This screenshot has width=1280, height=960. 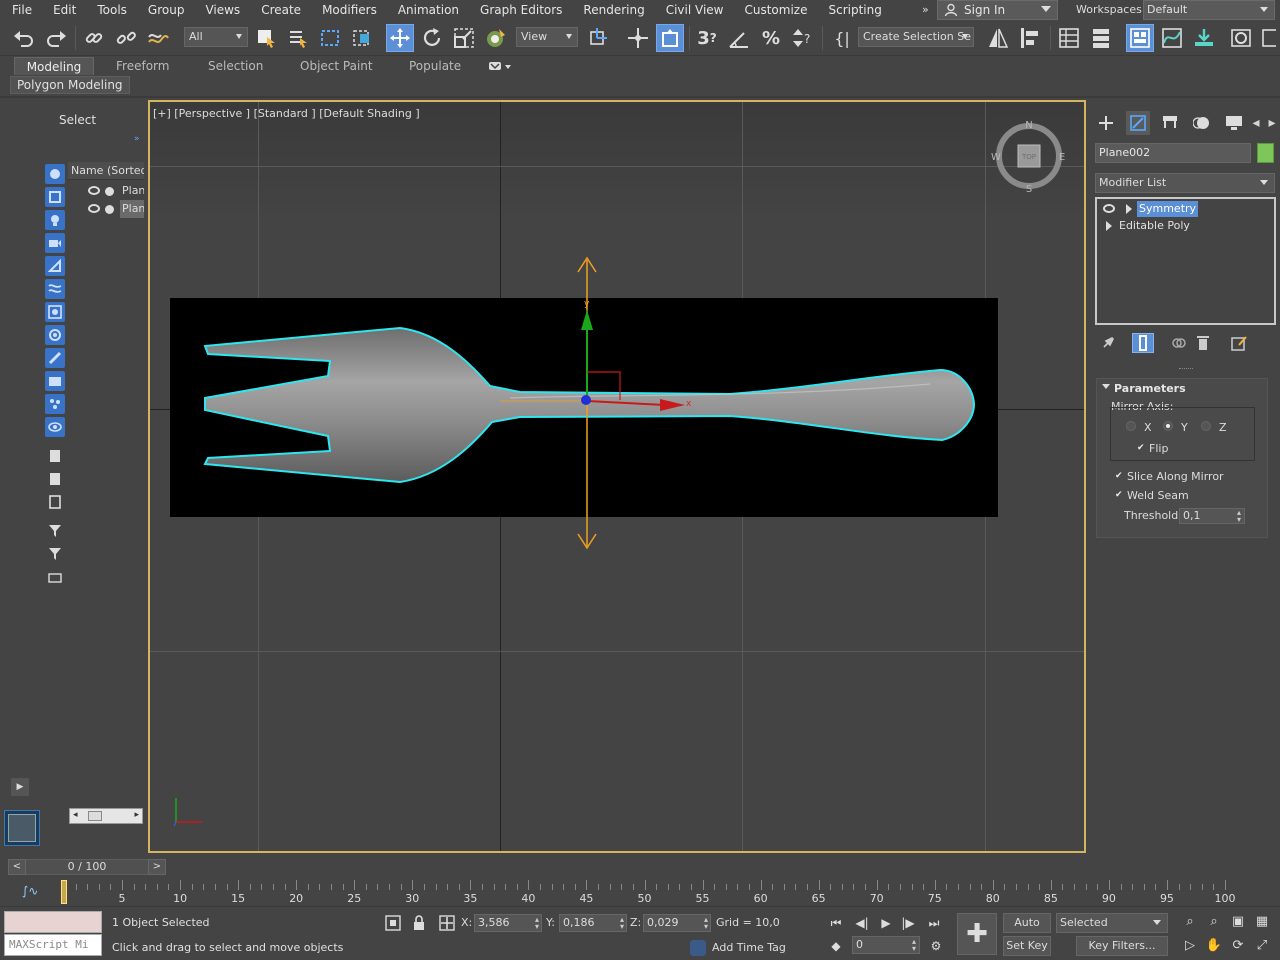 I want to click on tab-freeform: Freeform, so click(x=142, y=66).